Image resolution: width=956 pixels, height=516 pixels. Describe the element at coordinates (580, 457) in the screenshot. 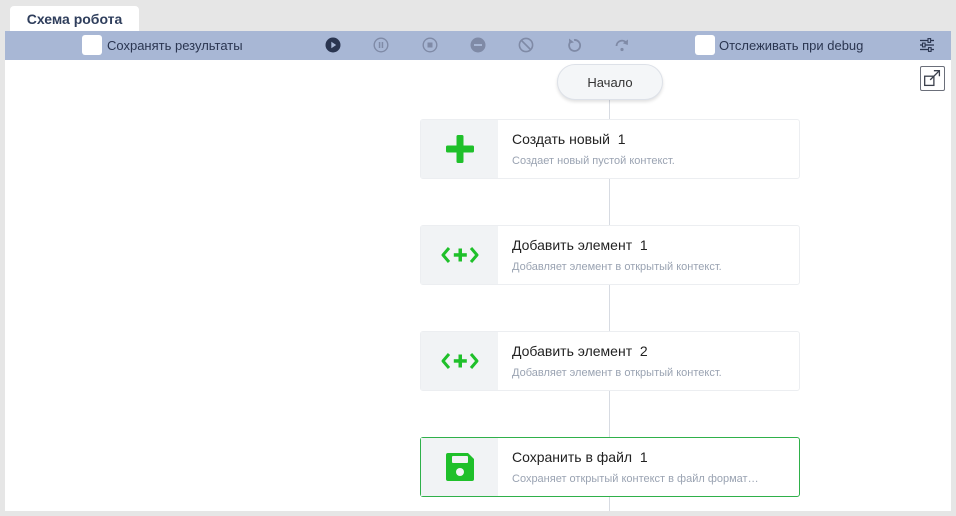

I see `node-title: Сохранить в файл 1` at that location.